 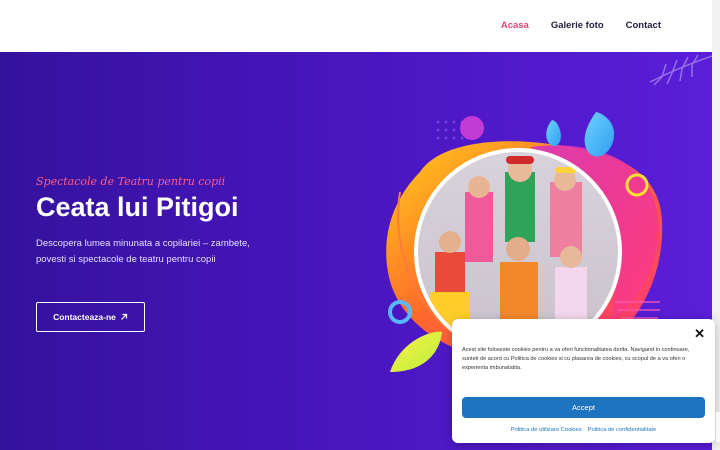 I want to click on contact-button: Contacteaza-ne, so click(x=90, y=317).